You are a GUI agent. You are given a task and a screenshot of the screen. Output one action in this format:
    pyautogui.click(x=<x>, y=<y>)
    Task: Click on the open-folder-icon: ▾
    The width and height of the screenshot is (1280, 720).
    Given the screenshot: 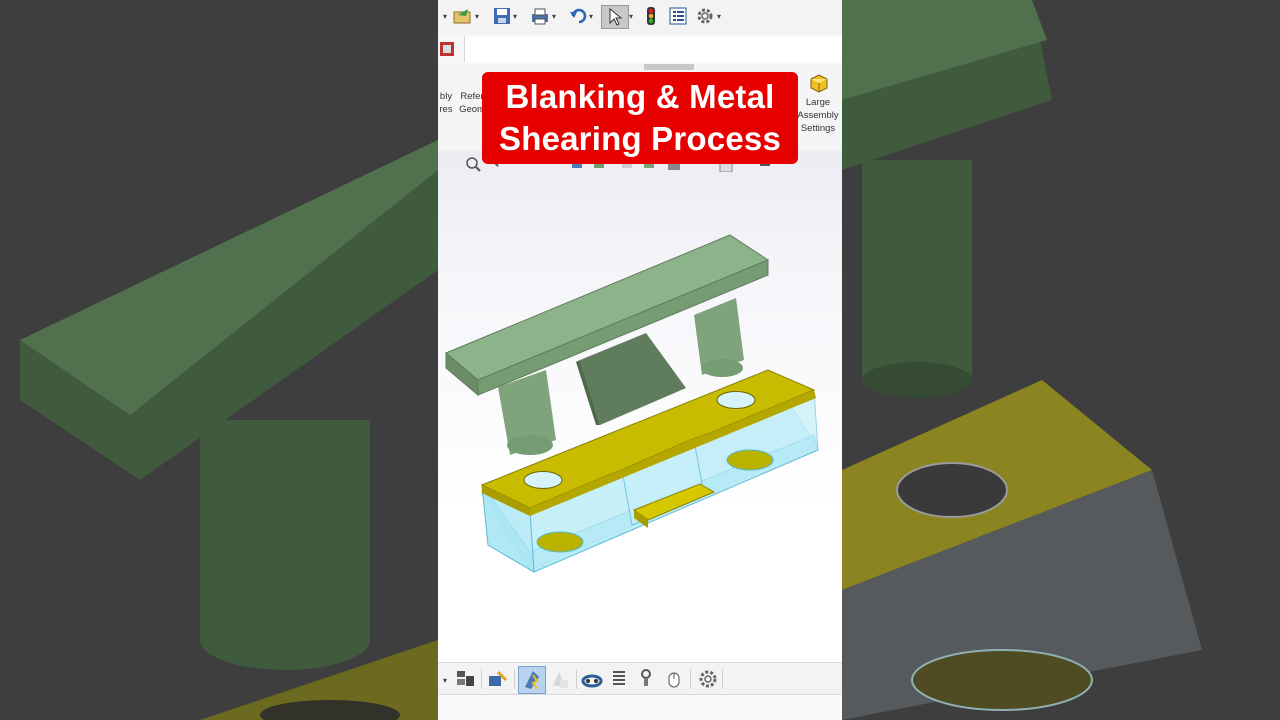 What is the action you would take?
    pyautogui.click(x=465, y=16)
    